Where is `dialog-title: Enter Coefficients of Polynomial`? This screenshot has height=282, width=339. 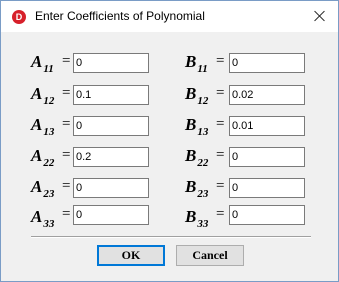 dialog-title: Enter Coefficients of Polynomial is located at coordinates (120, 16).